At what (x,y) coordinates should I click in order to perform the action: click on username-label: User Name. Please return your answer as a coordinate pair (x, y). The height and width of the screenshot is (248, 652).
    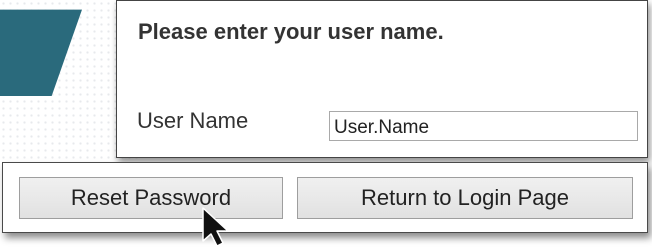
    Looking at the image, I should click on (193, 120).